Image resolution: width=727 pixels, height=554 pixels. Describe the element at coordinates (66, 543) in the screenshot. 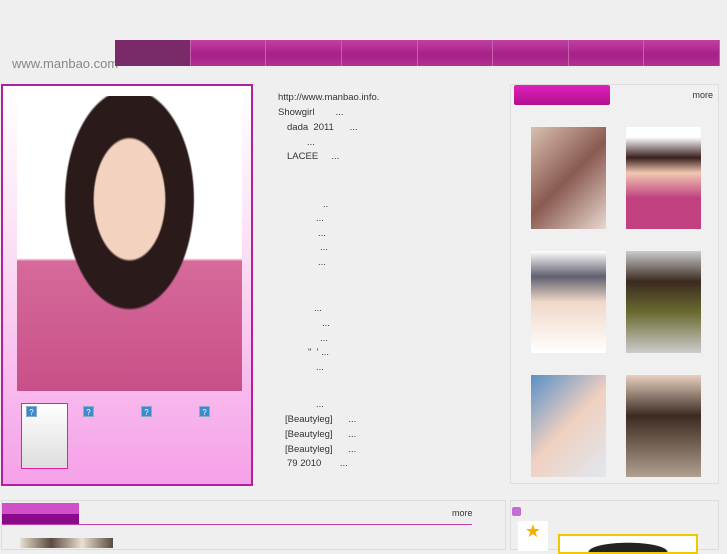

I see `section-photo` at that location.